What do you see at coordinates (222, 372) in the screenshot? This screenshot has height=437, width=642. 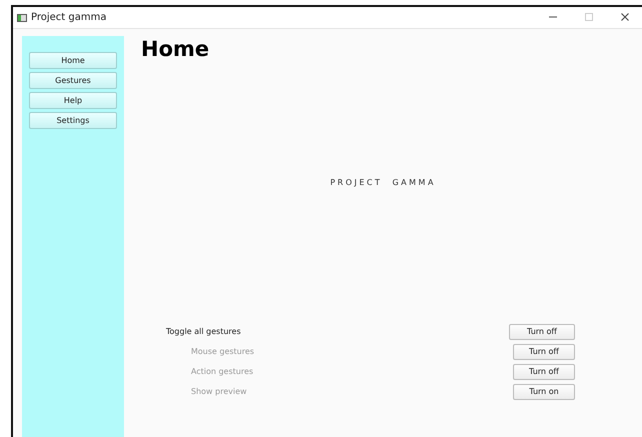 I see `toggle-label: Action gestures` at bounding box center [222, 372].